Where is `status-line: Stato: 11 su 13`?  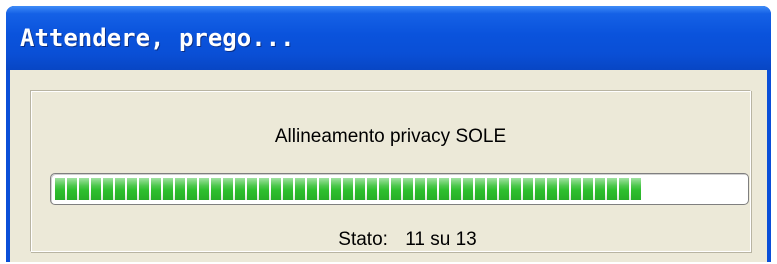 status-line: Stato: 11 su 13 is located at coordinates (390, 240).